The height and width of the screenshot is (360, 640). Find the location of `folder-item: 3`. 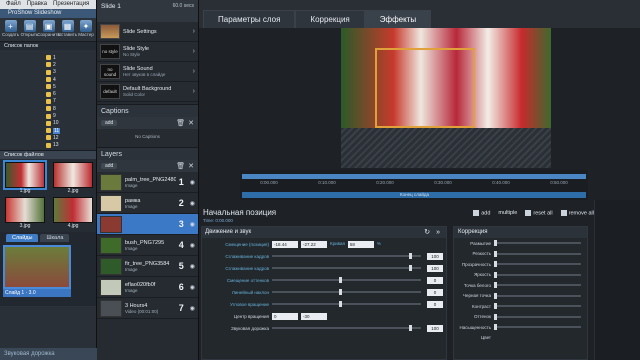

folder-item: 3 is located at coordinates (55, 72).